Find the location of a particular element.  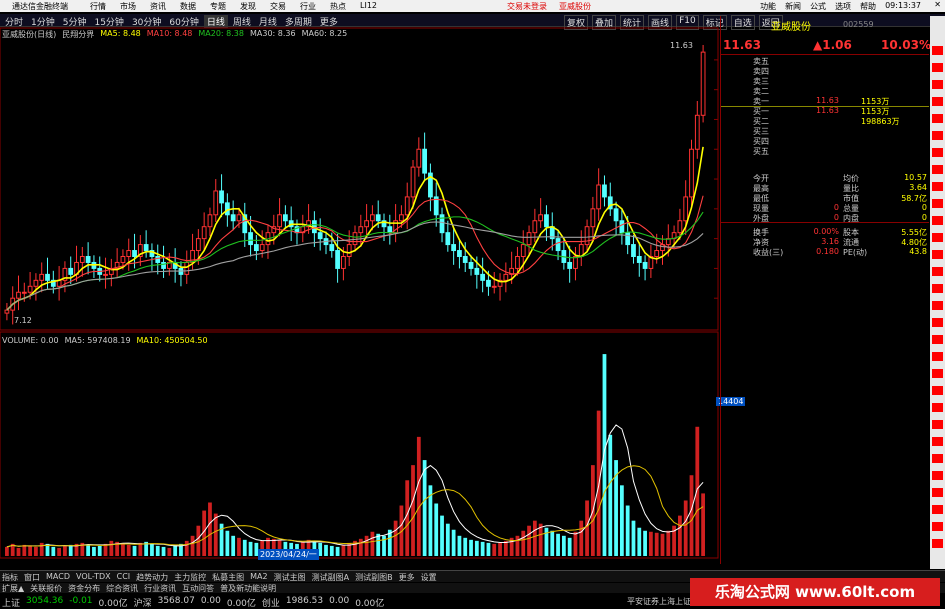

extension-tab: 普及新功能说明 is located at coordinates (248, 588).